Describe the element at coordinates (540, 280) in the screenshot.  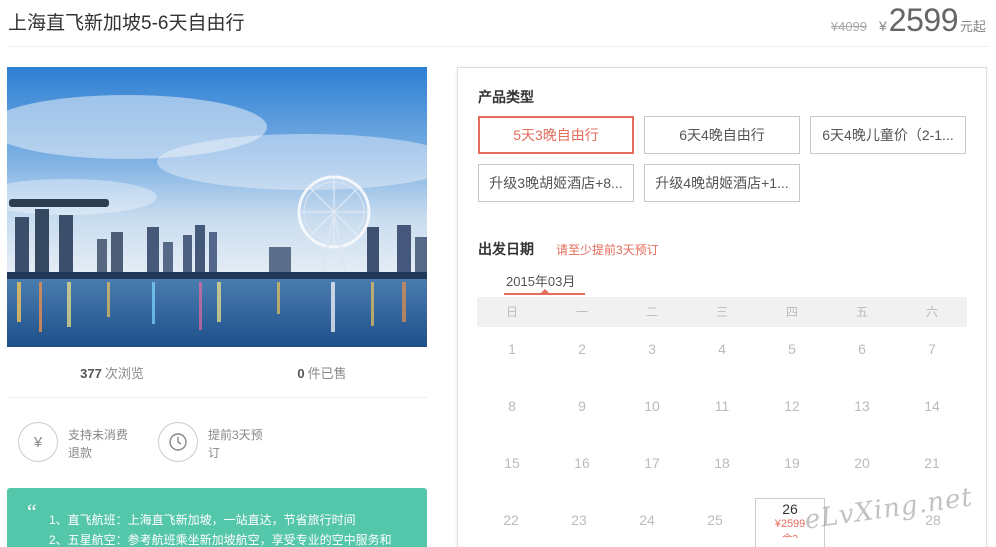
I see `month-tab: 2015年03月` at that location.